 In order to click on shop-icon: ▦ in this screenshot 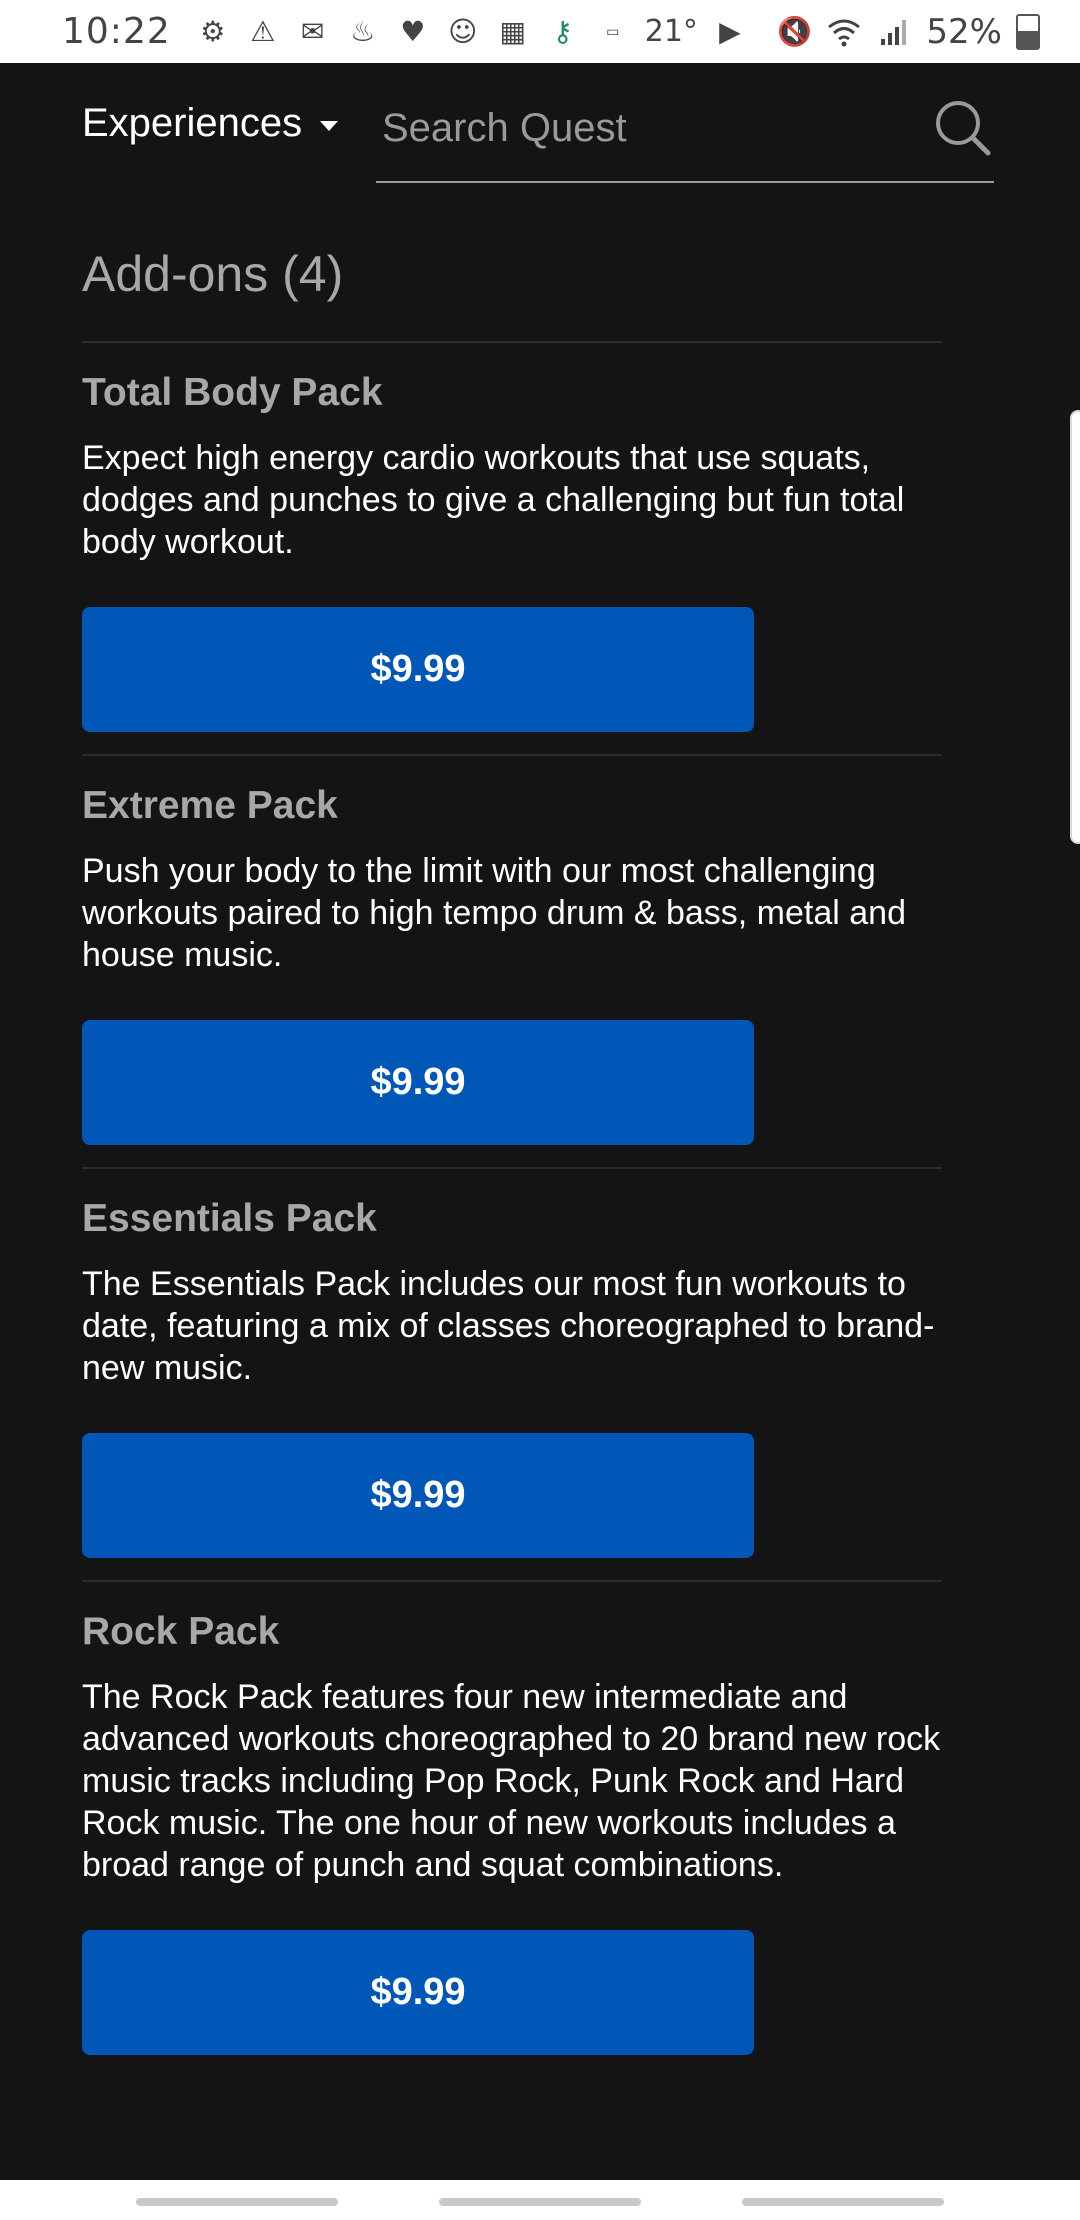, I will do `click(512, 31)`.